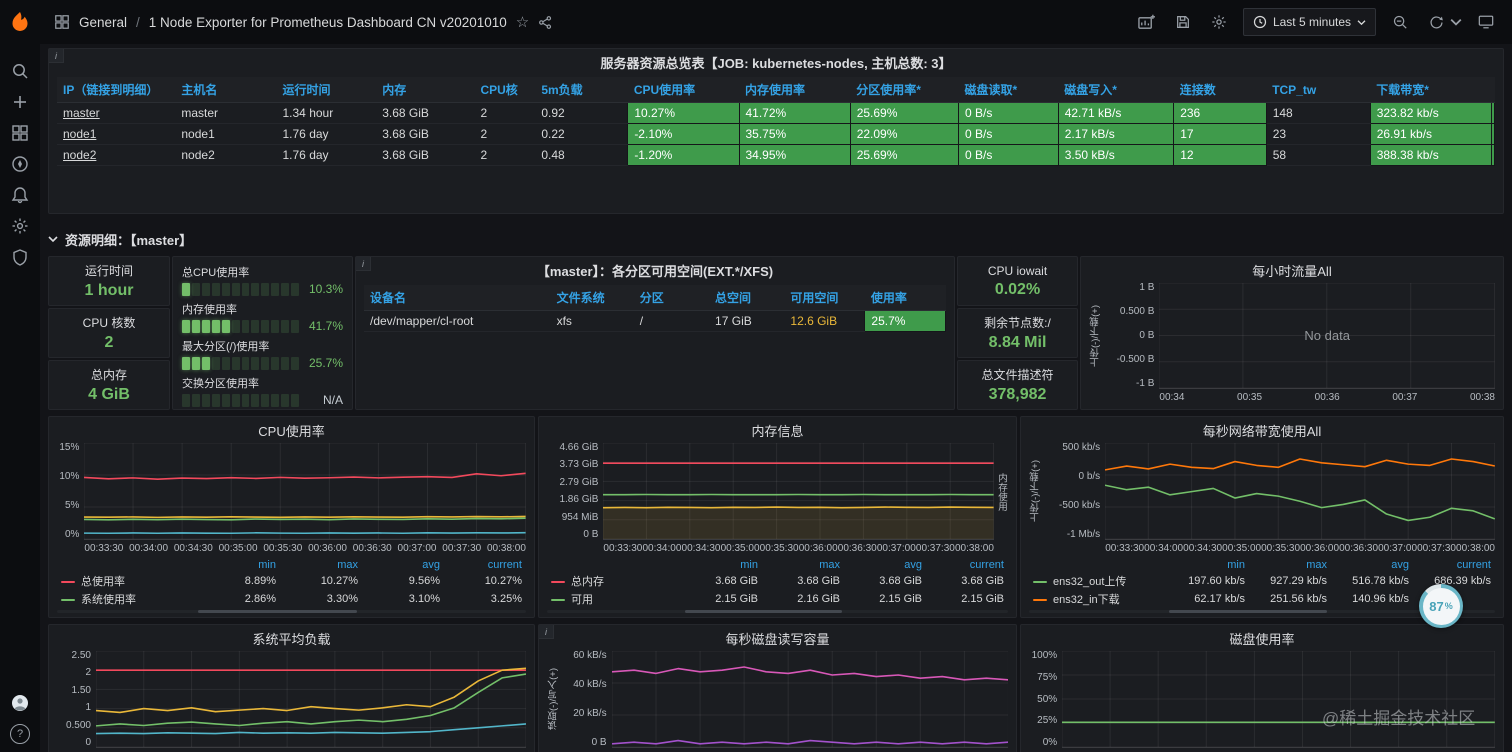 This screenshot has height=752, width=1512. I want to click on dashboard-settings-gear-icon, so click(1219, 22).